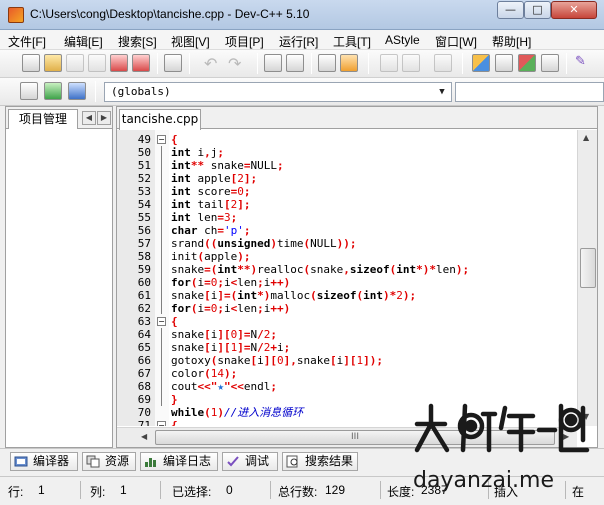 This screenshot has width=604, height=505. Describe the element at coordinates (230, 347) in the screenshot. I see `code-line: snake[i][1]=N/2+i;` at that location.